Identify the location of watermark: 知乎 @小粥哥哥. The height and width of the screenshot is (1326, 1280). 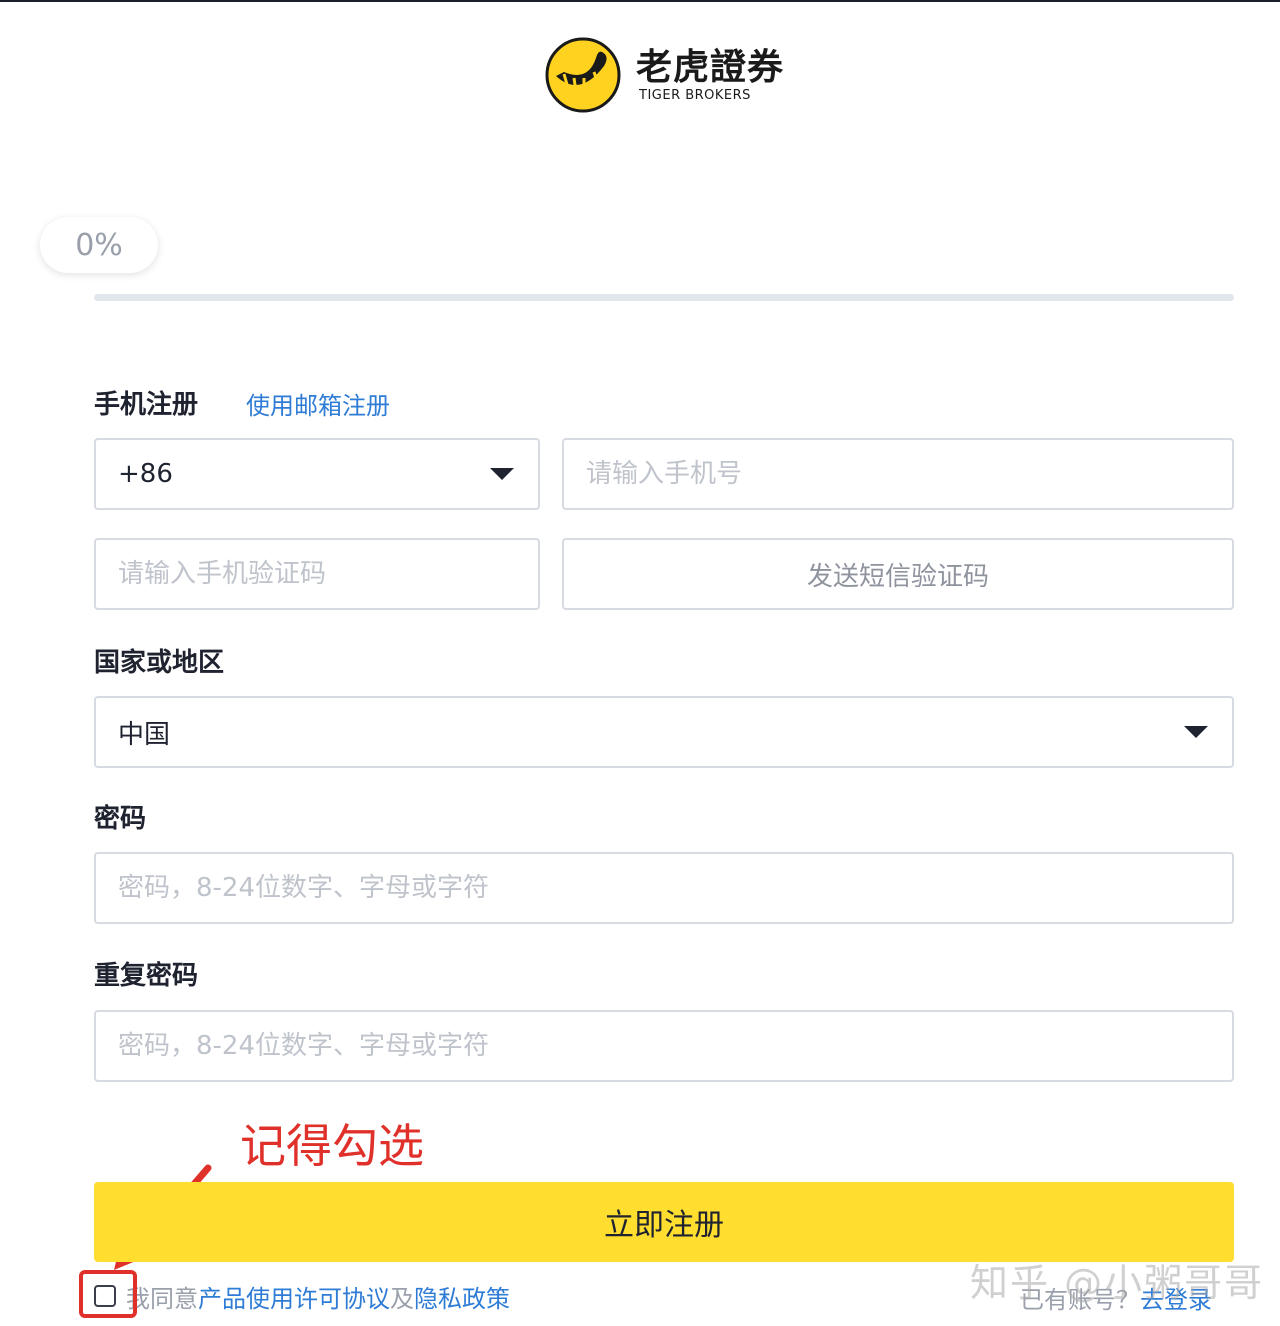
(1117, 1283).